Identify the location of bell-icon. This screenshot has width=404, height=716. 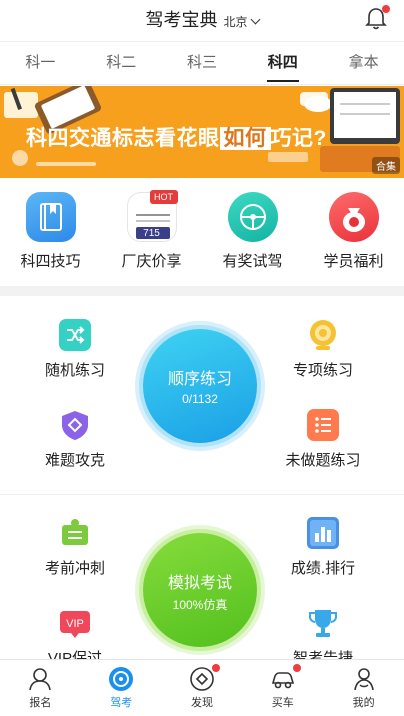
(377, 18).